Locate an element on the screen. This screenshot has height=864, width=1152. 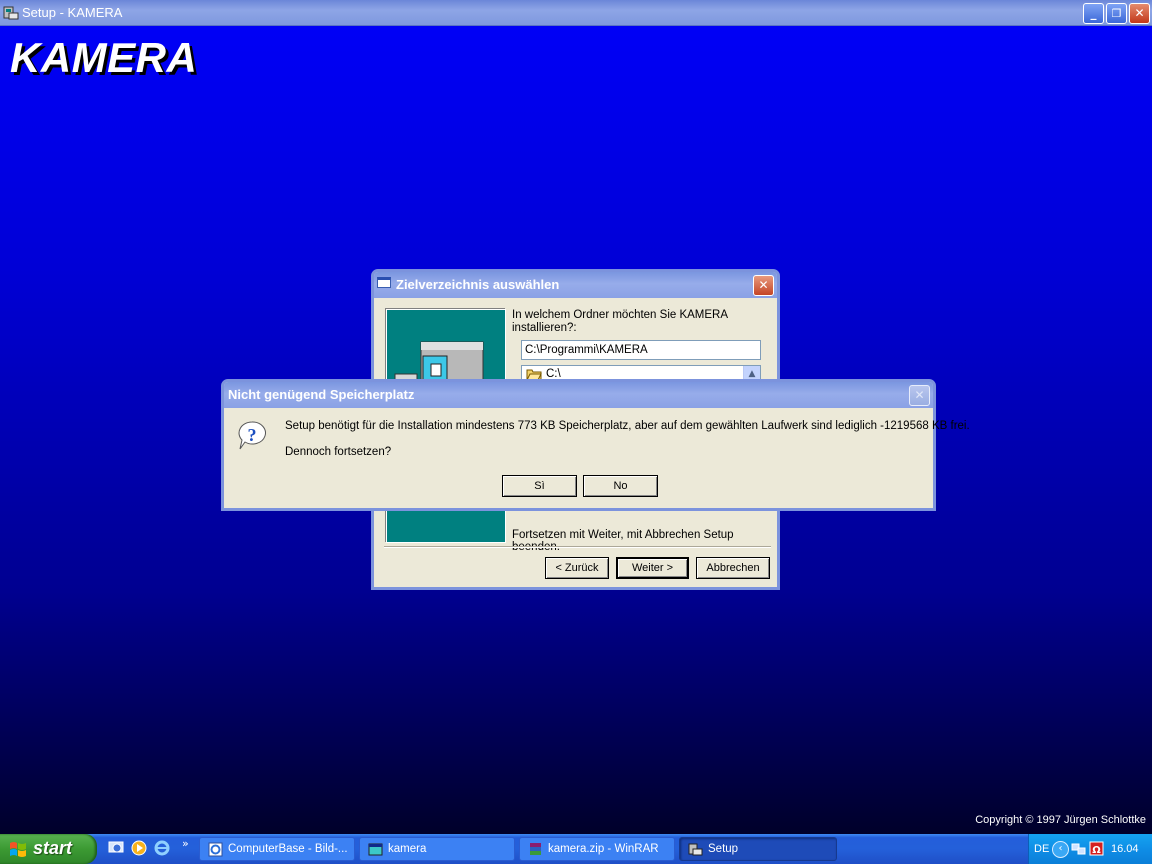
media-player-icon is located at coordinates (139, 848).